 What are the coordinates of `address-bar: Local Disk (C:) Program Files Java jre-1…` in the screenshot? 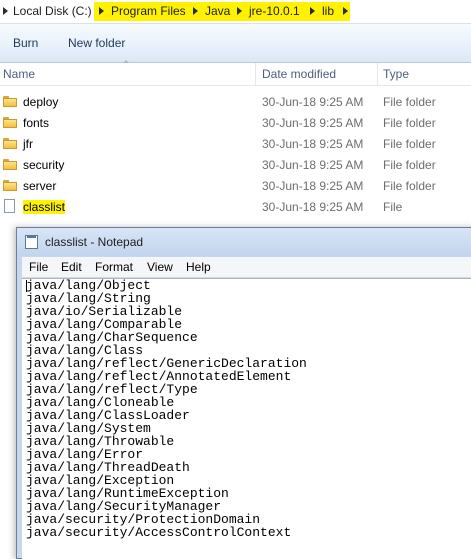 It's located at (235, 12).